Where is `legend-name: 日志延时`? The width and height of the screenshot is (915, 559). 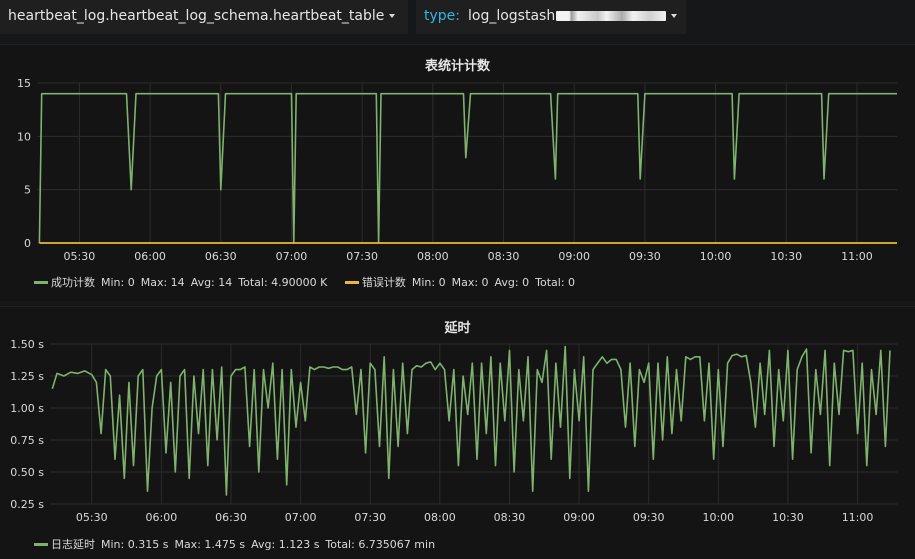
legend-name: 日志延时 is located at coordinates (73, 544).